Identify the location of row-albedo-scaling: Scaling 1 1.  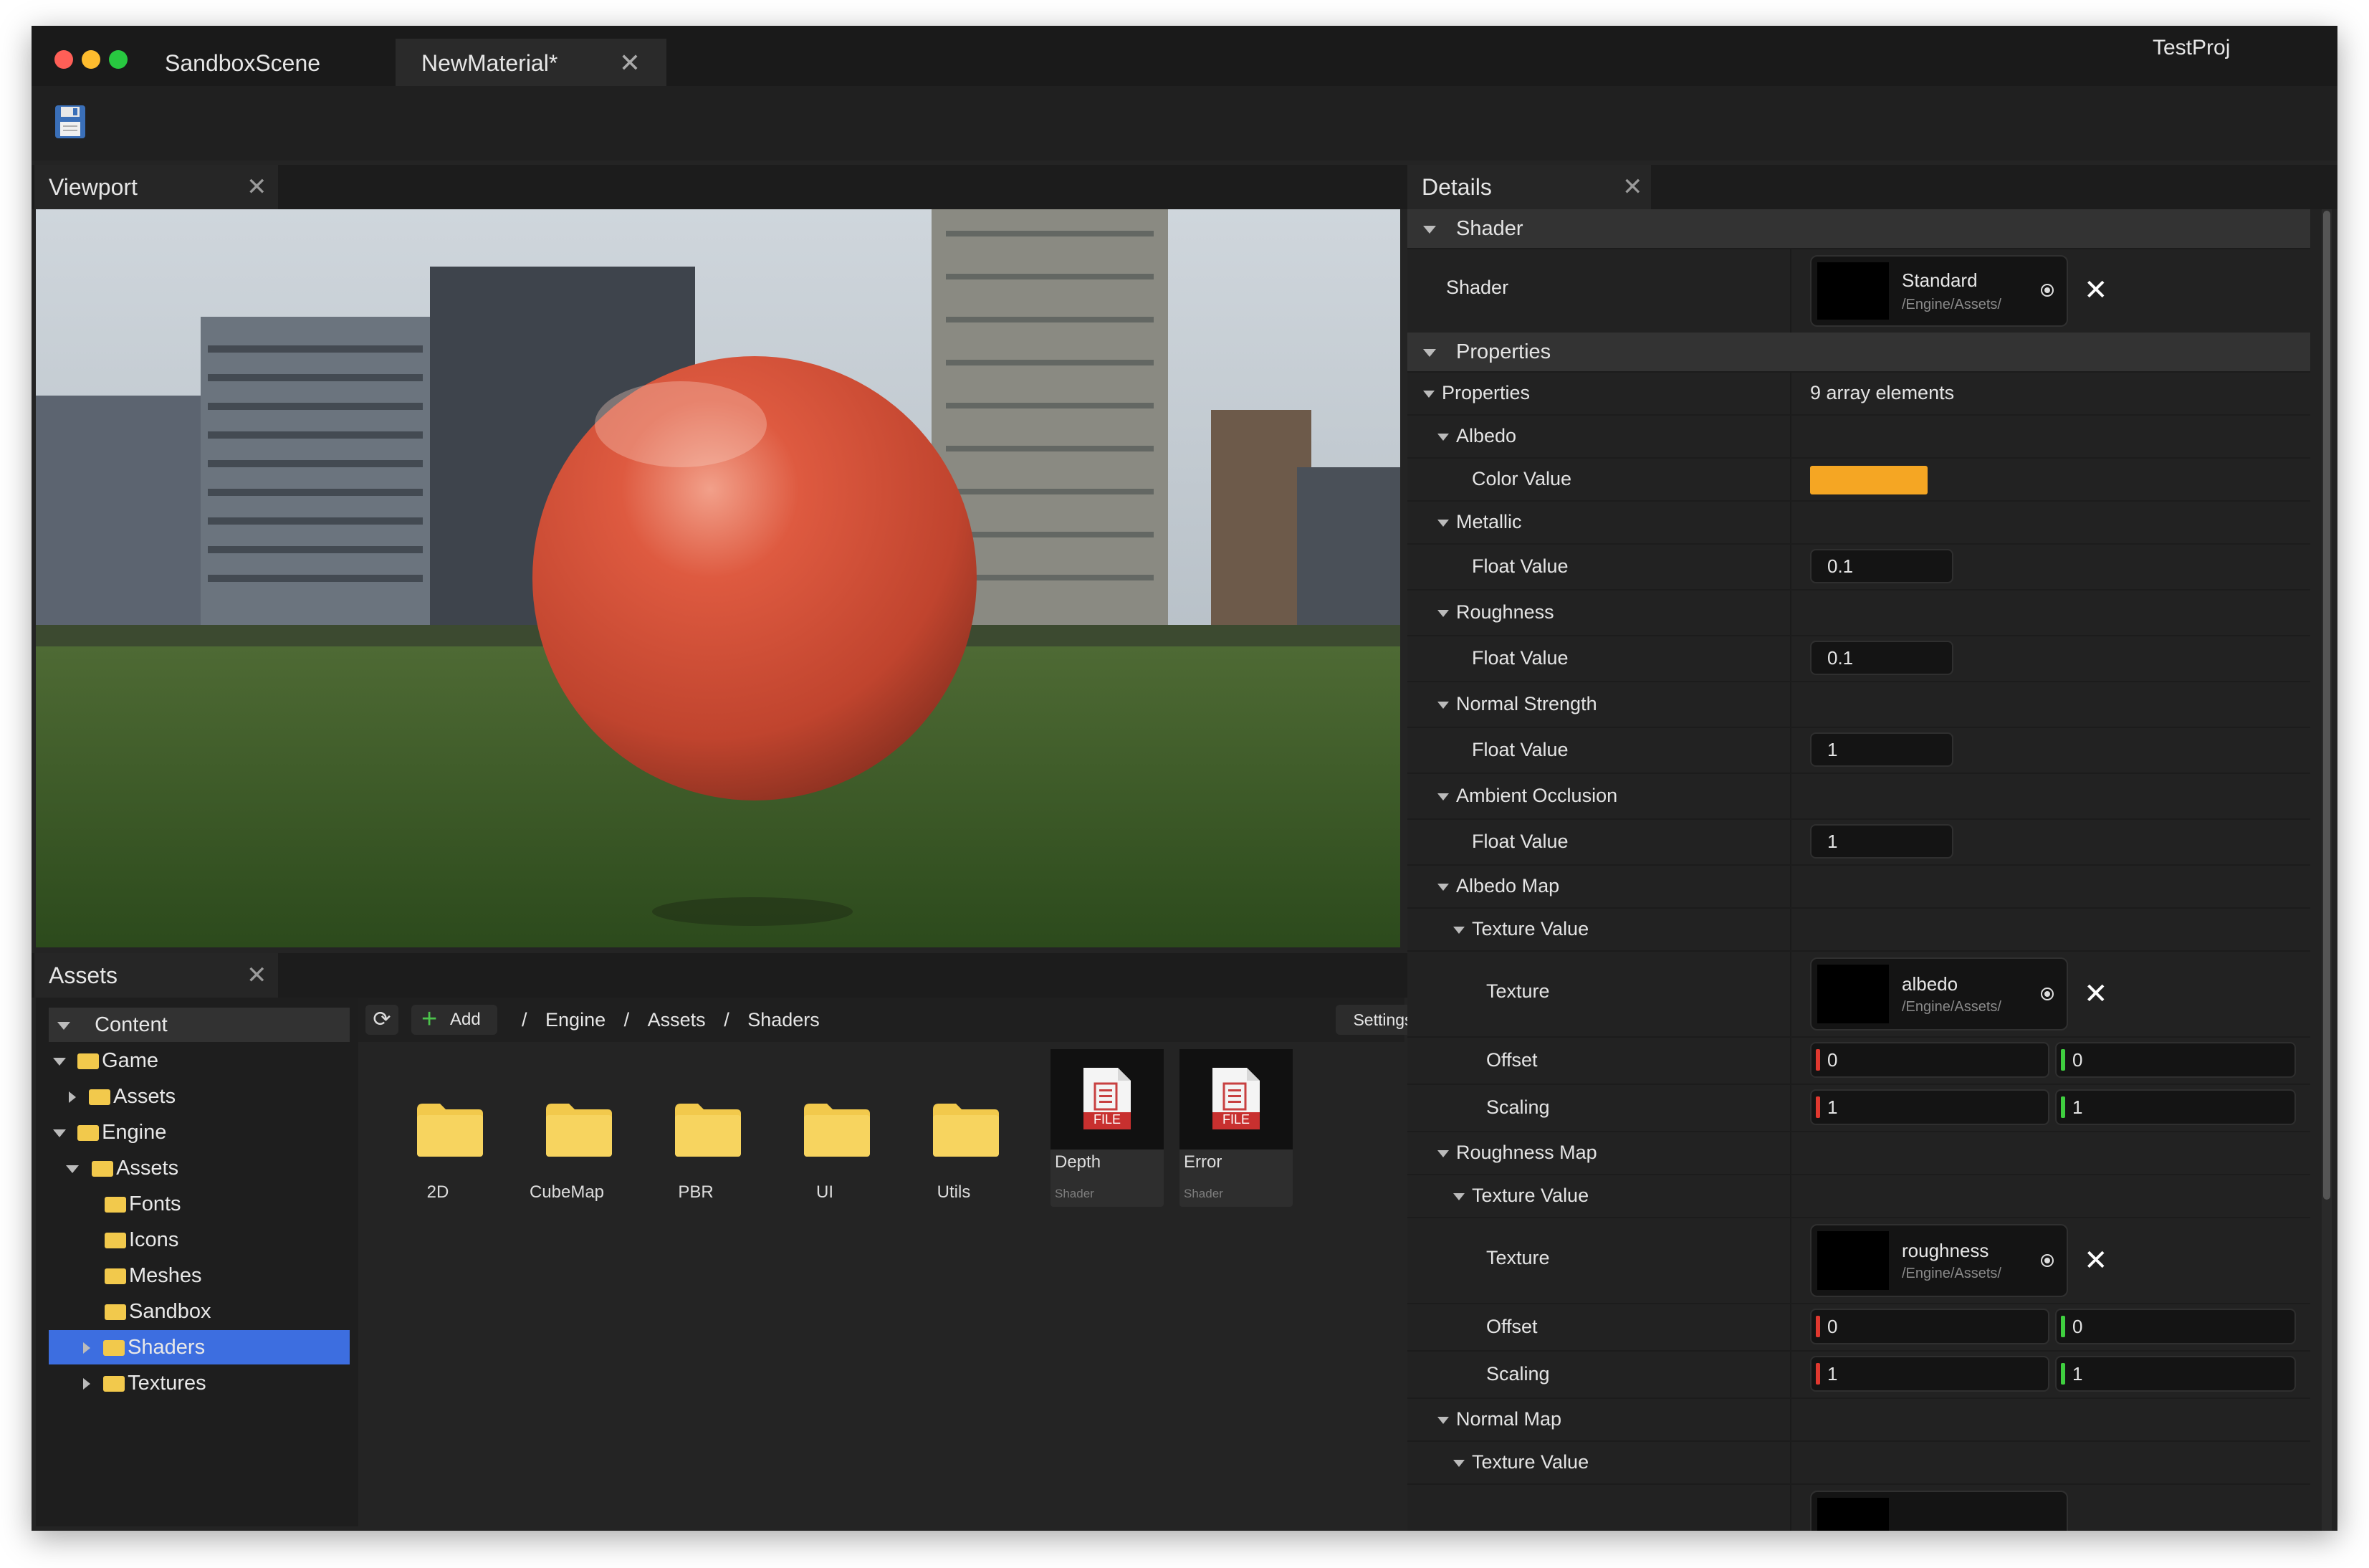
(1858, 1108).